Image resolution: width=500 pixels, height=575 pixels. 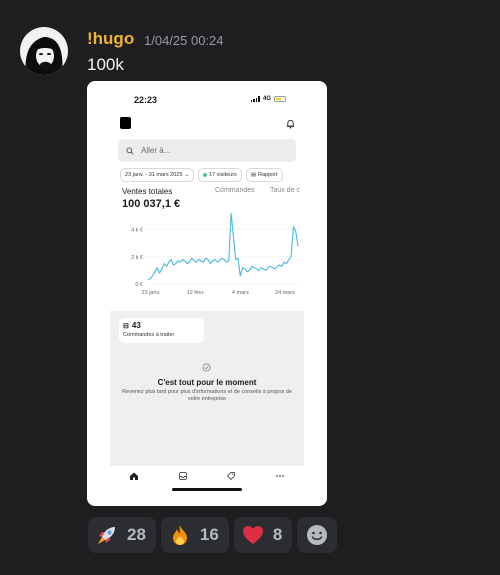 What do you see at coordinates (231, 476) in the screenshot?
I see `tag-icon` at bounding box center [231, 476].